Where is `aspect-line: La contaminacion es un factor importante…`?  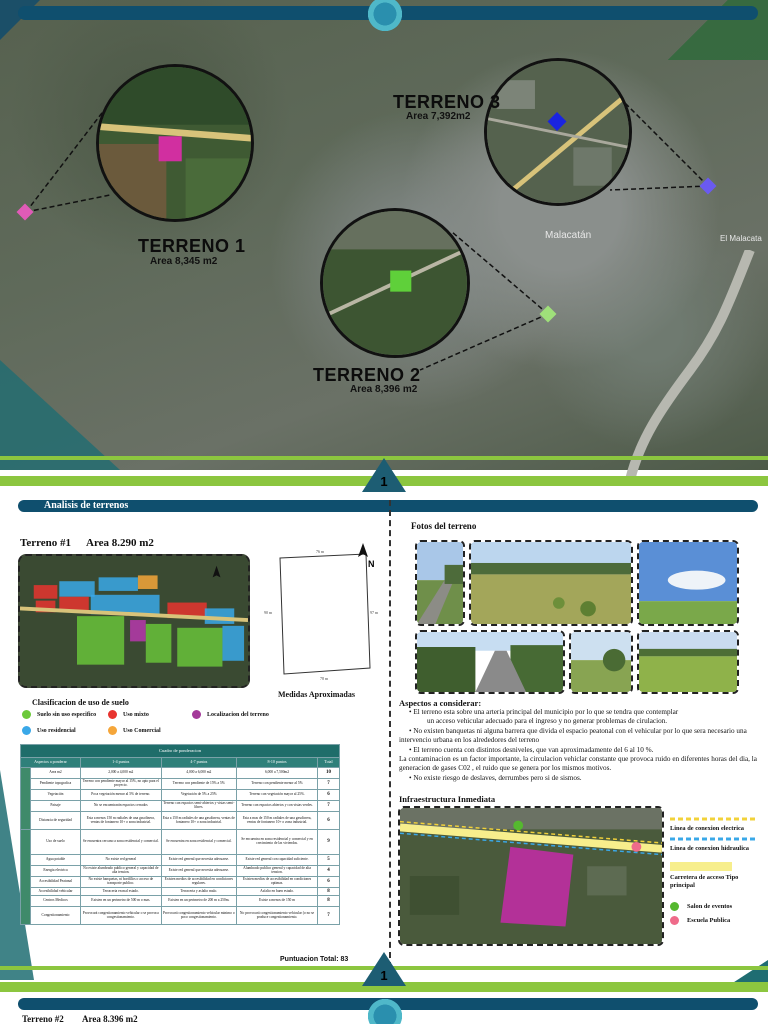 aspect-line: La contaminacion es un factor importante… is located at coordinates (578, 764).